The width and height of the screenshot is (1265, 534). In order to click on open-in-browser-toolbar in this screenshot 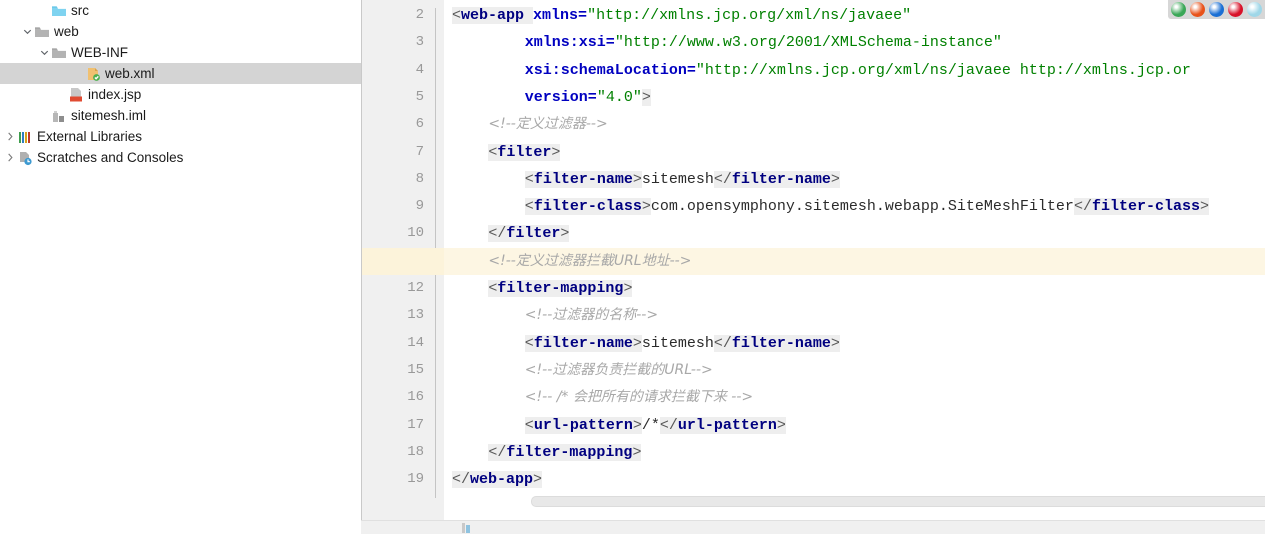, I will do `click(1216, 9)`.